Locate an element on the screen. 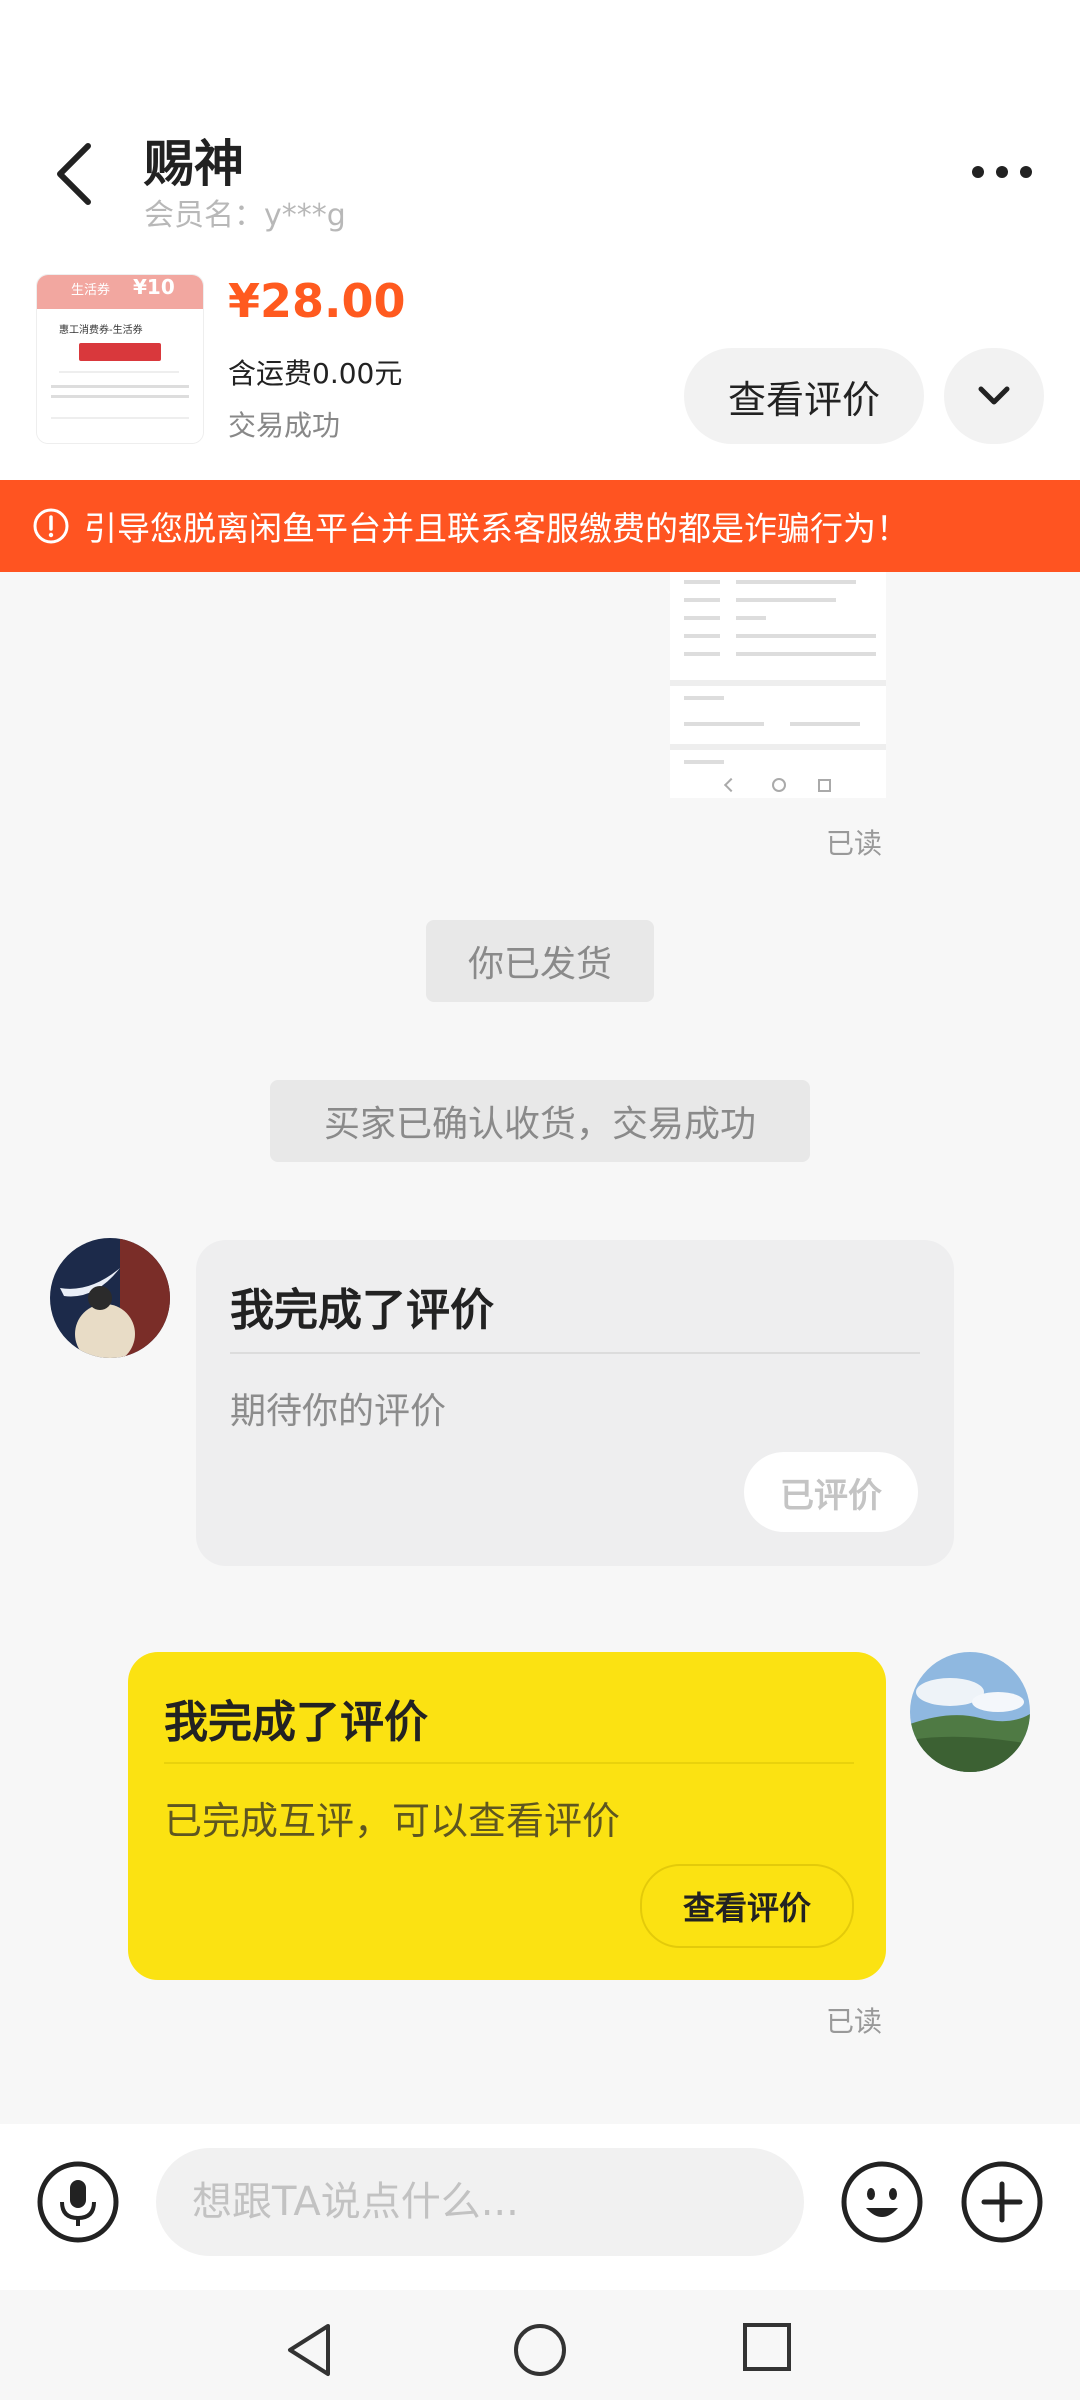 The image size is (1080, 2400). product-price: ¥28.00 is located at coordinates (317, 301).